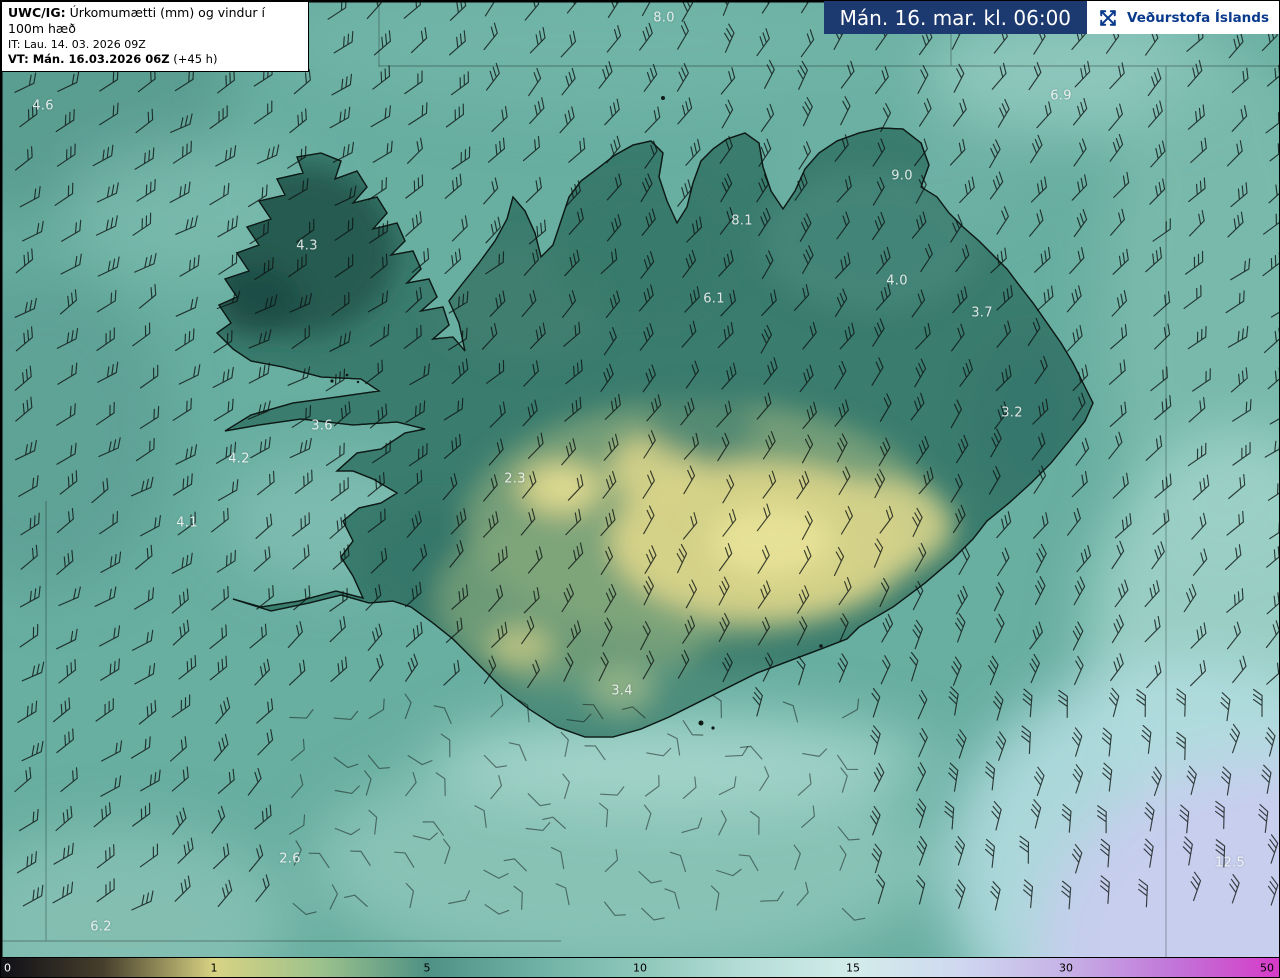 Image resolution: width=1280 pixels, height=978 pixels. Describe the element at coordinates (1065, 967) in the screenshot. I see `colorbar-tick-30: 30` at that location.